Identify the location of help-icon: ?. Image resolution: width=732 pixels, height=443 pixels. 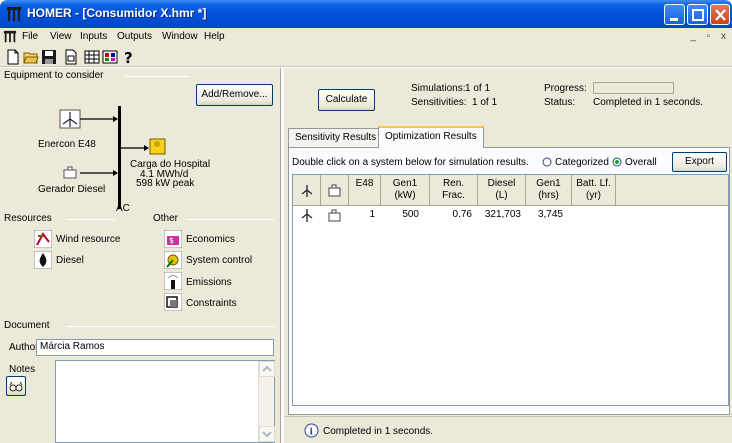
(129, 57).